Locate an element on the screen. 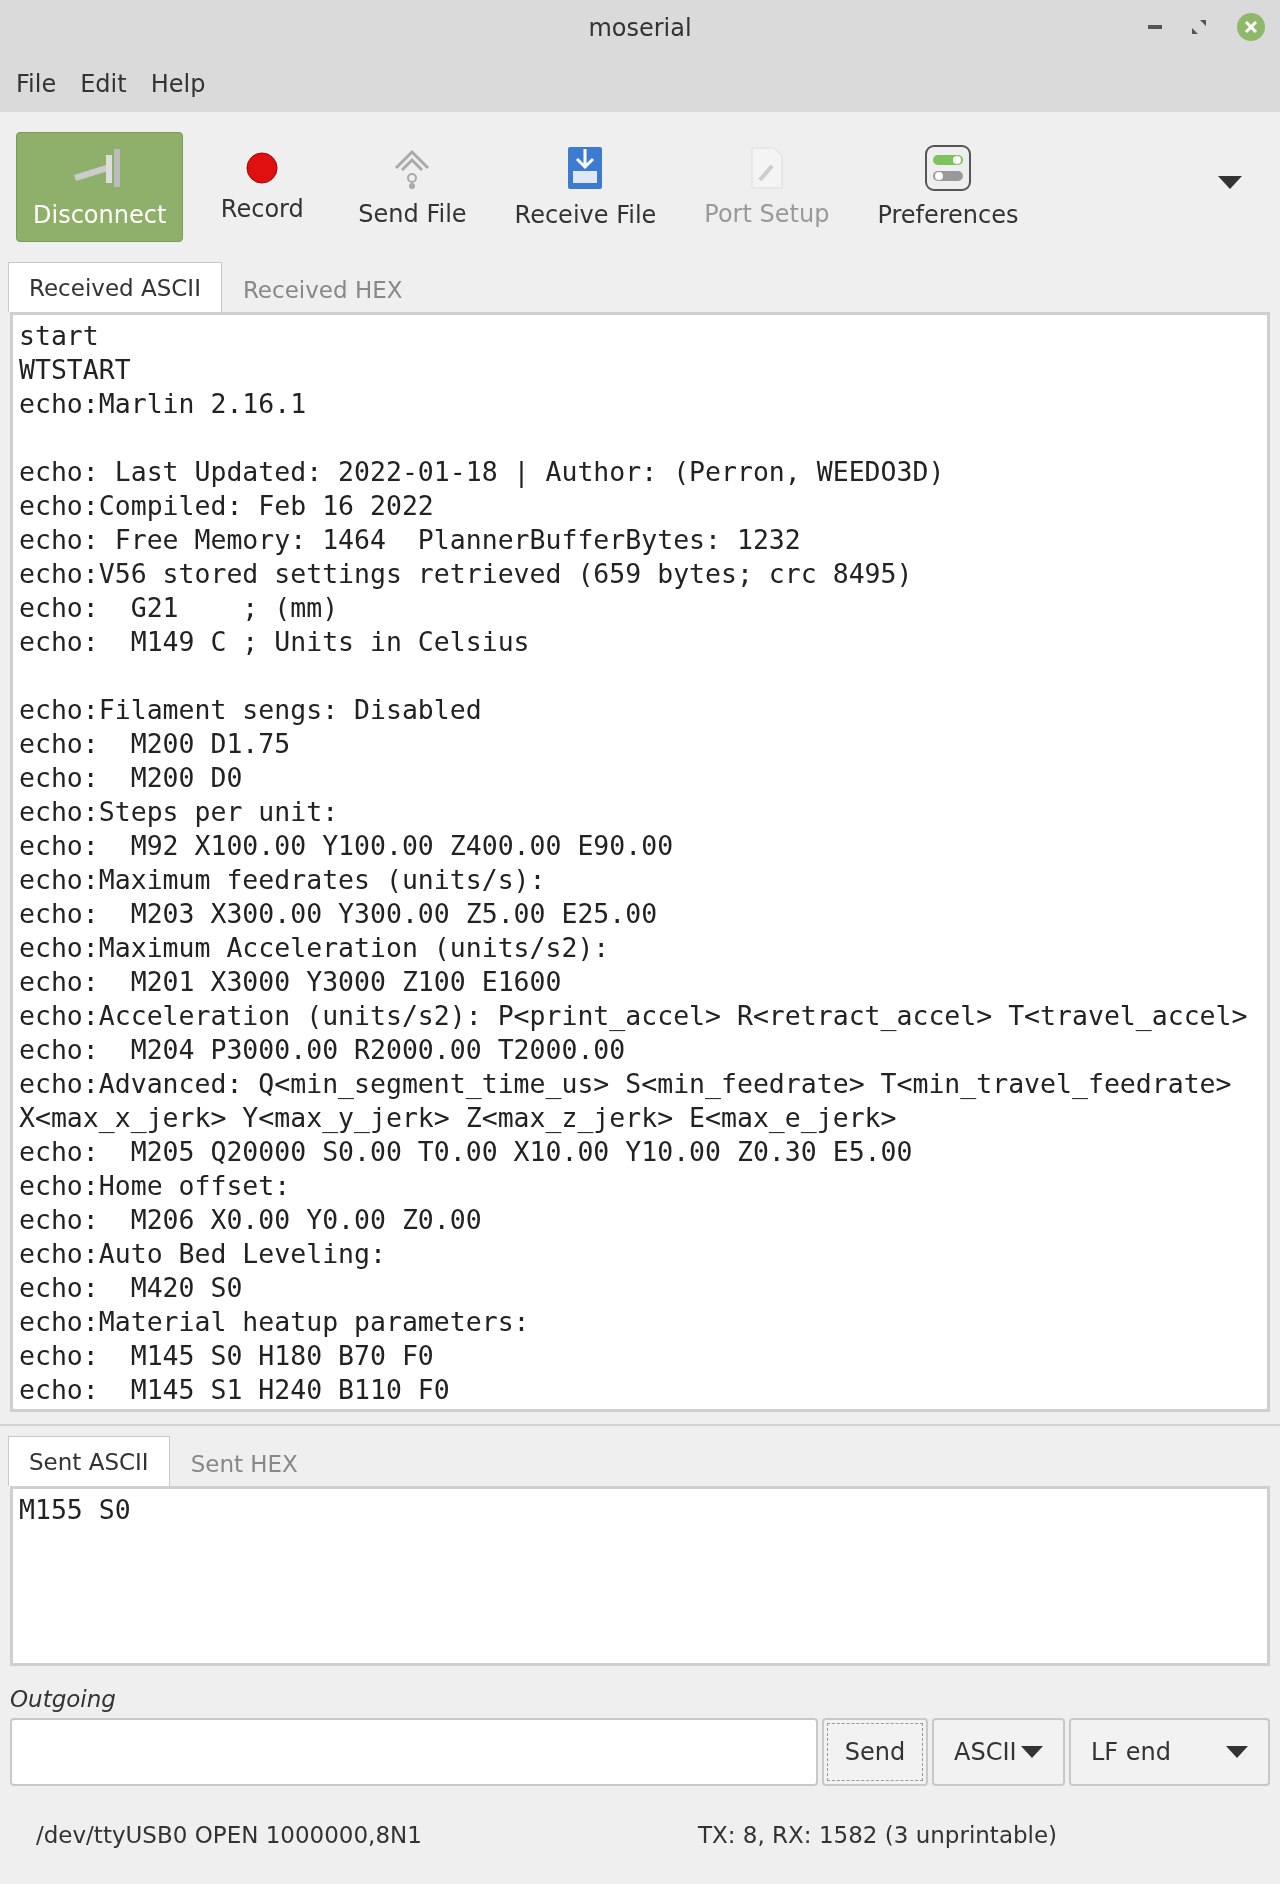  toolbar-button: Receive File is located at coordinates (585, 187).